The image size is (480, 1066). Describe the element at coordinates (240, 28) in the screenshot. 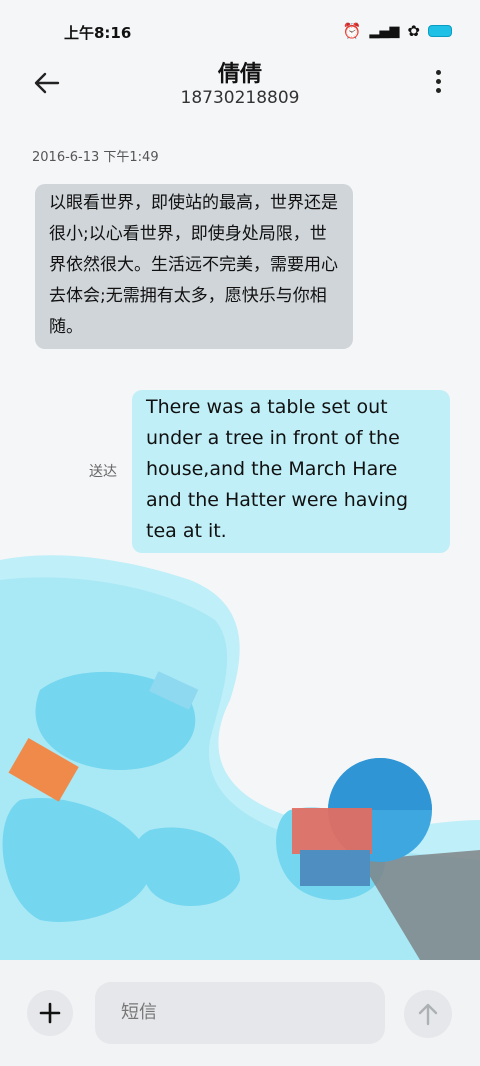

I see `status-bar: 上午8:16 ⏰ ▂▄▆ ✿` at that location.